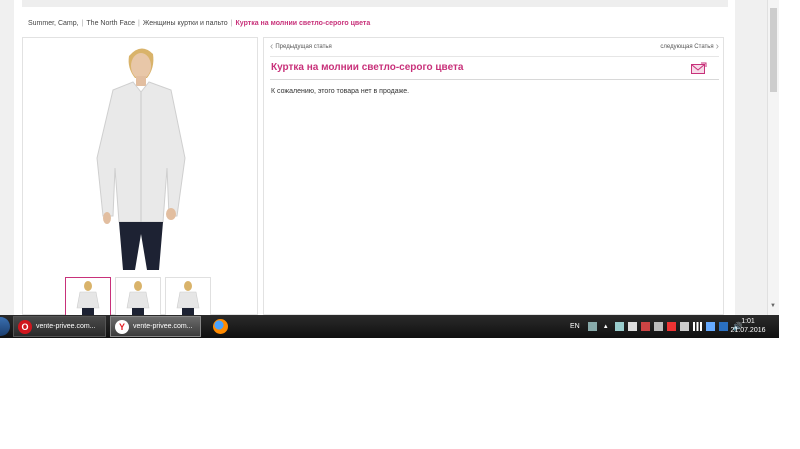  Describe the element at coordinates (748, 326) in the screenshot. I see `system-clock: 1:01 21.07.2016` at that location.